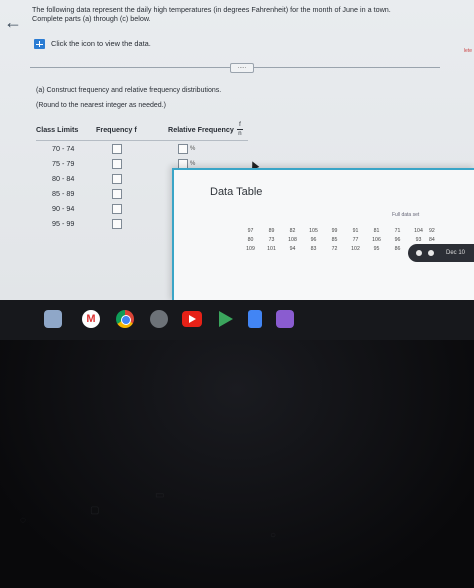 The width and height of the screenshot is (474, 588). Describe the element at coordinates (355, 240) in the screenshot. I see `data-value: 77` at that location.